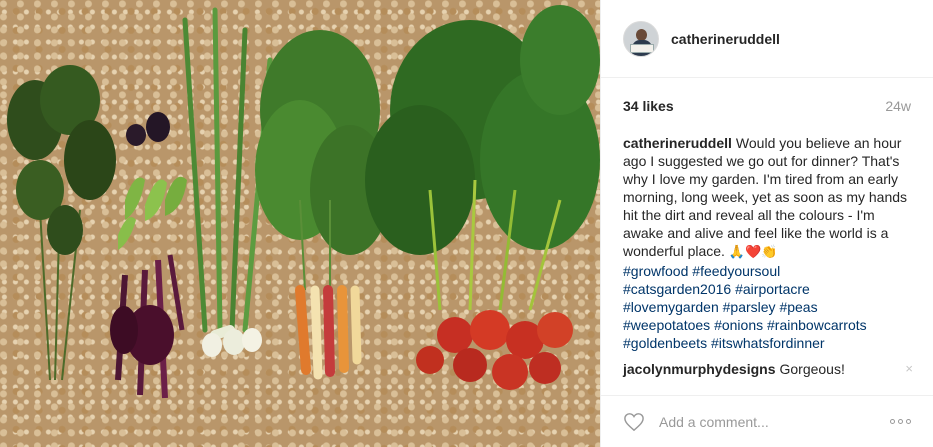  I want to click on hashtag: #catsgarden2016, so click(677, 289).